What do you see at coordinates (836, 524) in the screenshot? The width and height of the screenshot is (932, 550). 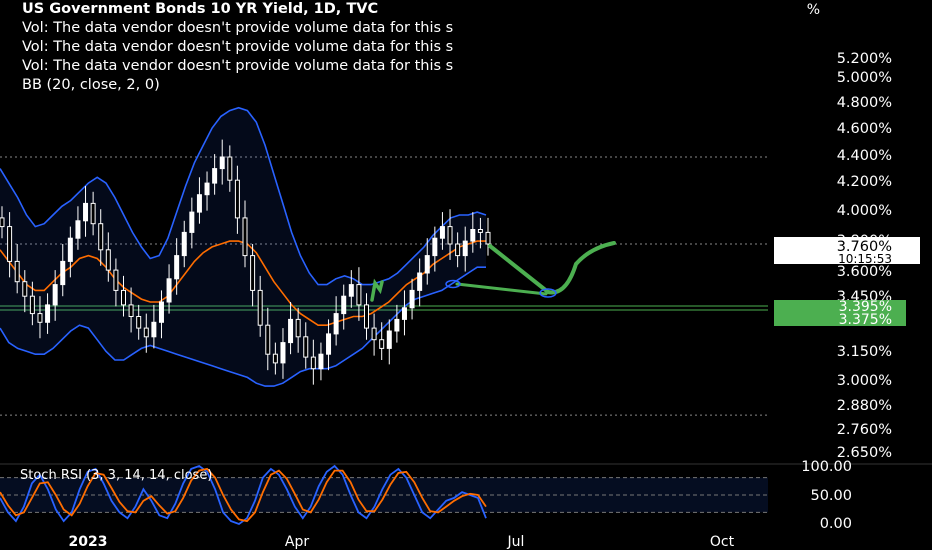 I see `stoch-tick-label: 0.00` at bounding box center [836, 524].